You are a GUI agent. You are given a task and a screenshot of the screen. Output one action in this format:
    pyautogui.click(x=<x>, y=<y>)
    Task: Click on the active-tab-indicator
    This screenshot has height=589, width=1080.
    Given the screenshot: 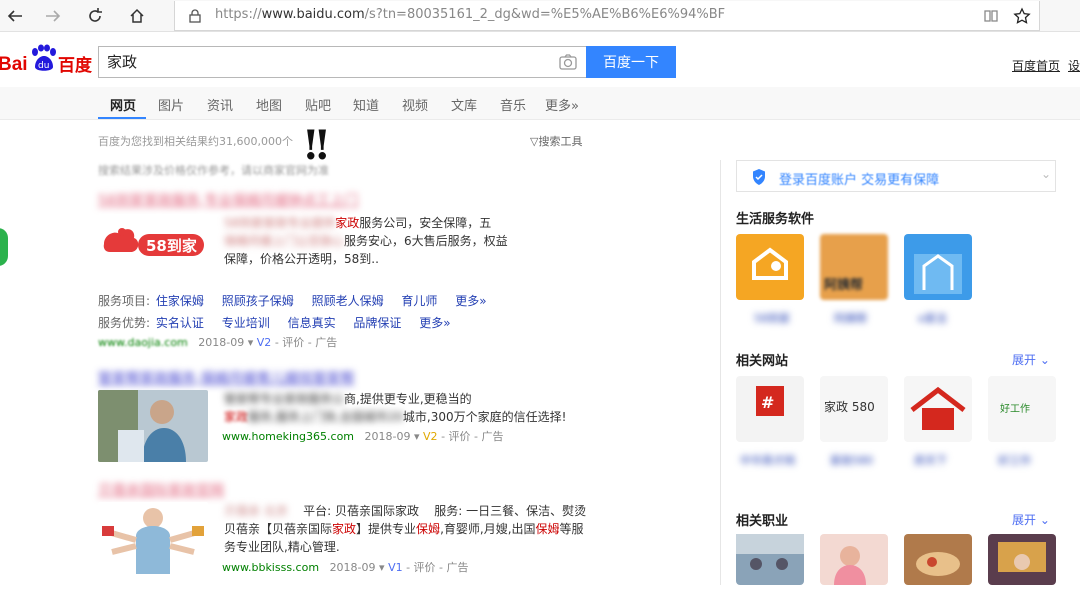 What is the action you would take?
    pyautogui.click(x=122, y=118)
    